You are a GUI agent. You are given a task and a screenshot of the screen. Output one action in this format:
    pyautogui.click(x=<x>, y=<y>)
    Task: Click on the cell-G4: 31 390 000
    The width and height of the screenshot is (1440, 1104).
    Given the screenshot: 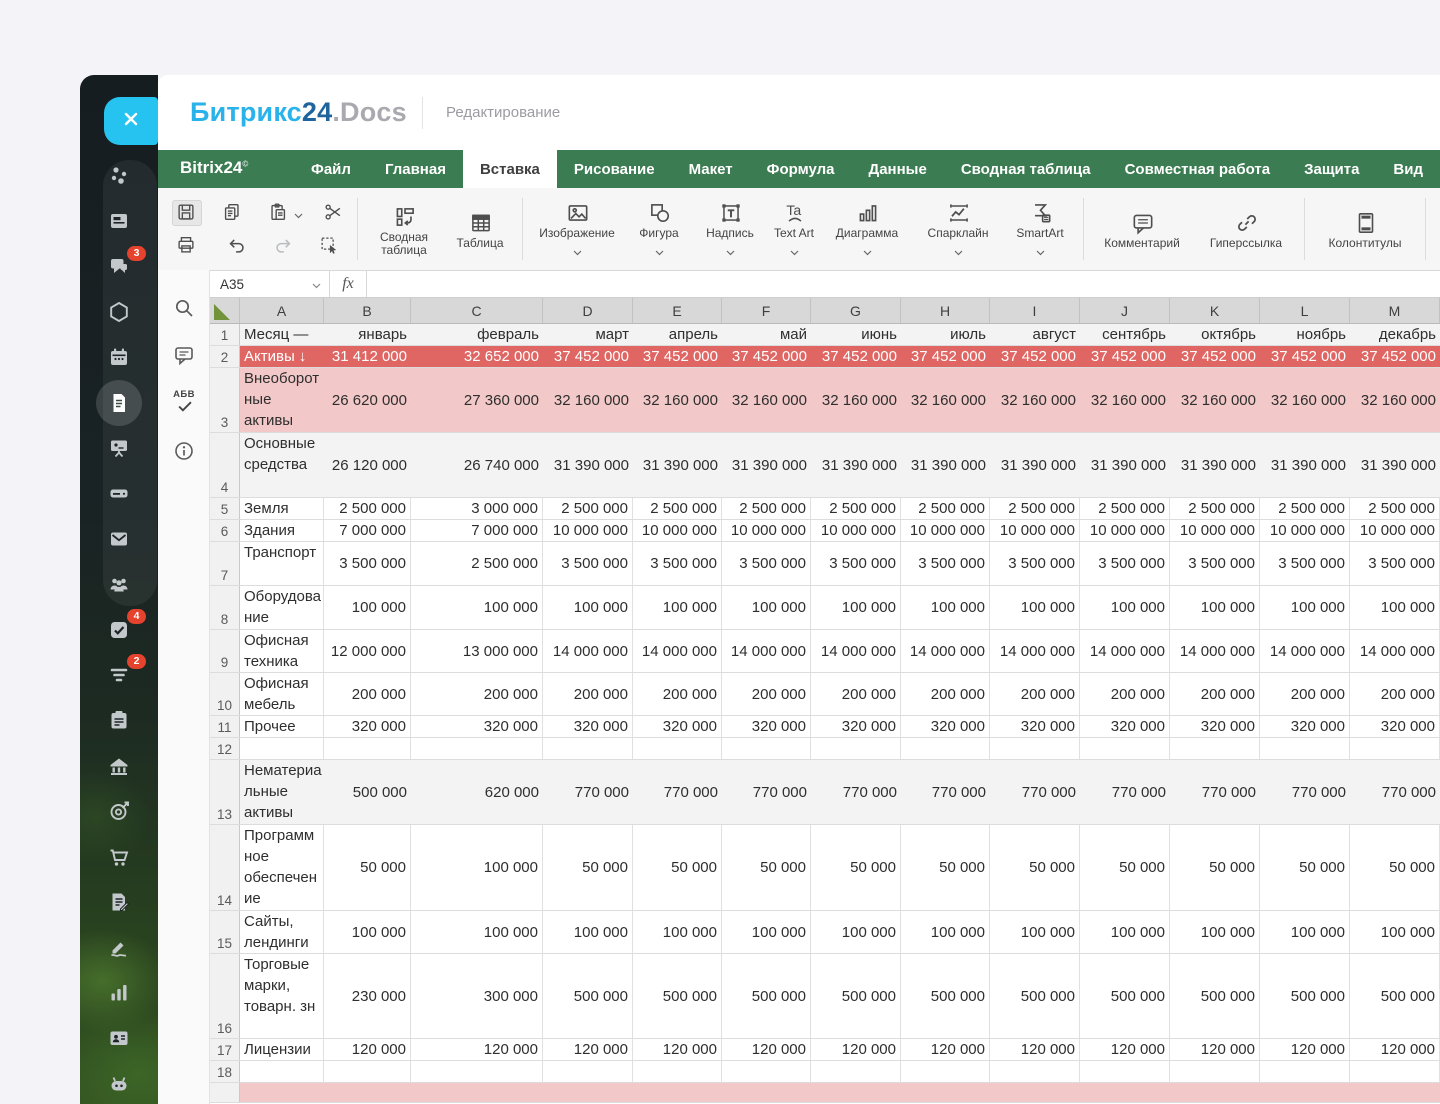 What is the action you would take?
    pyautogui.click(x=856, y=465)
    